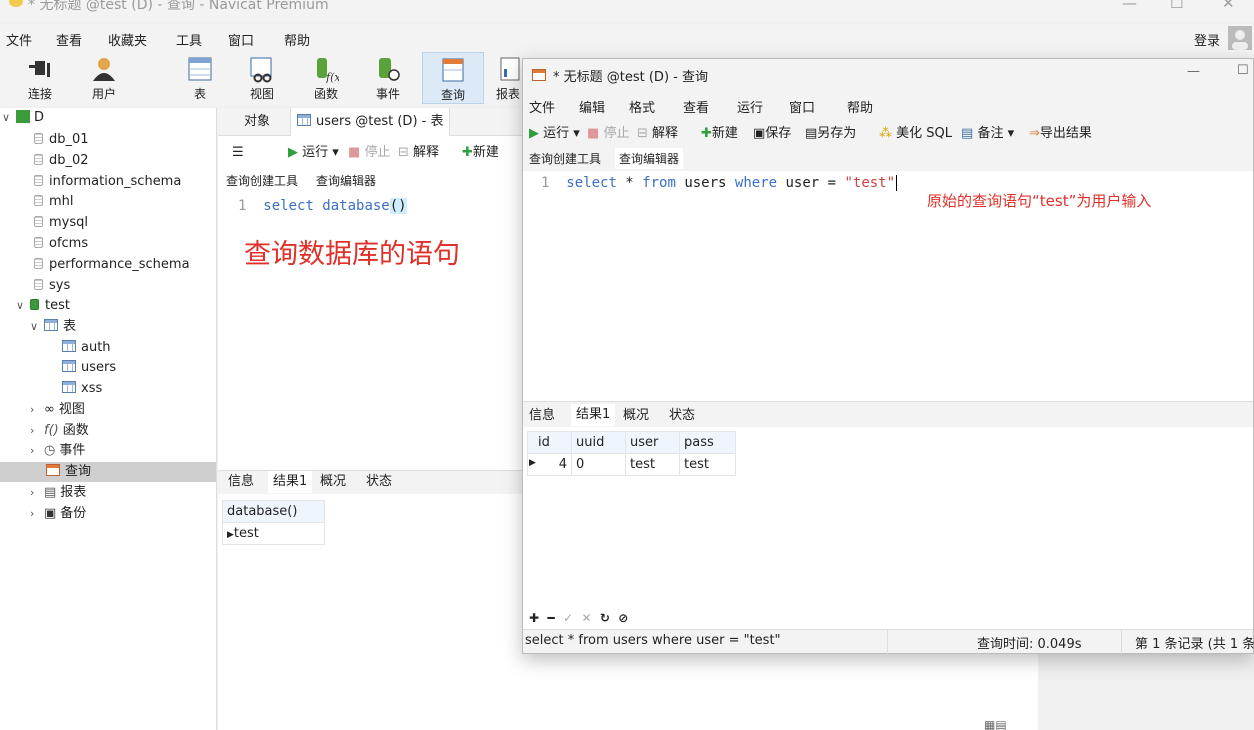 Image resolution: width=1254 pixels, height=730 pixels. Describe the element at coordinates (642, 106) in the screenshot. I see `dialog-menu-format: 格式` at that location.